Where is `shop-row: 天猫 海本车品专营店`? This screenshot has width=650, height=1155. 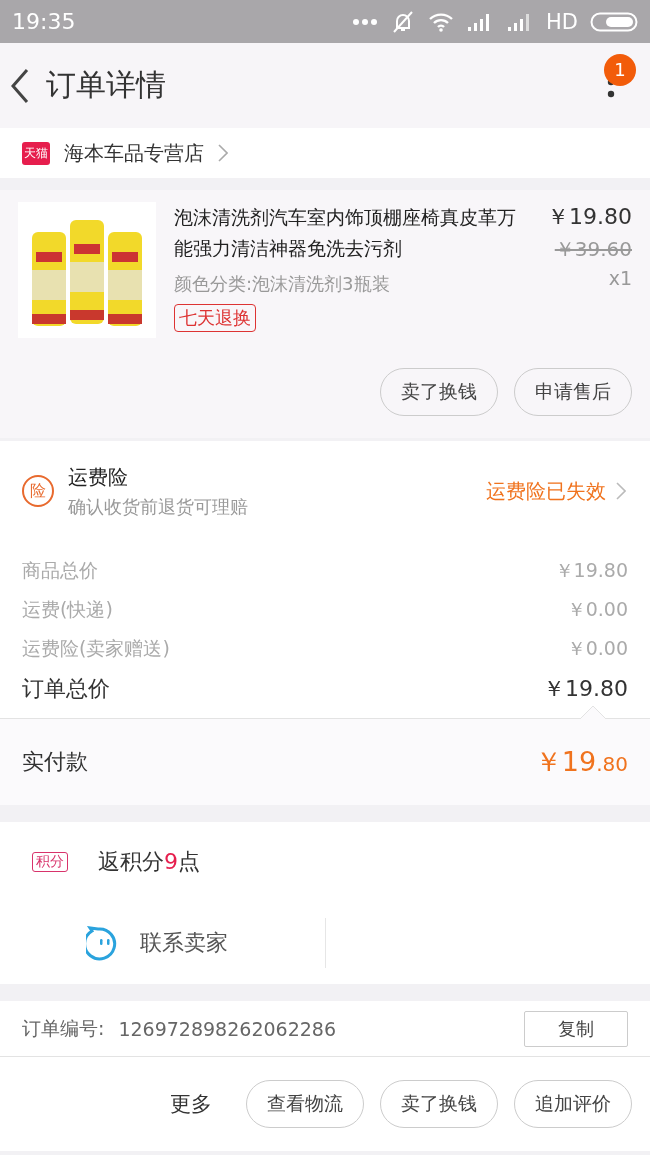 shop-row: 天猫 海本车品专营店 is located at coordinates (325, 153).